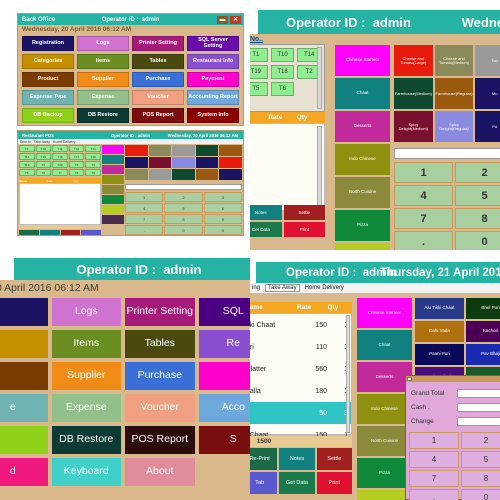 The width and height of the screenshot is (500, 500). Describe the element at coordinates (224, 408) in the screenshot. I see `backoffice-button: Acco` at that location.